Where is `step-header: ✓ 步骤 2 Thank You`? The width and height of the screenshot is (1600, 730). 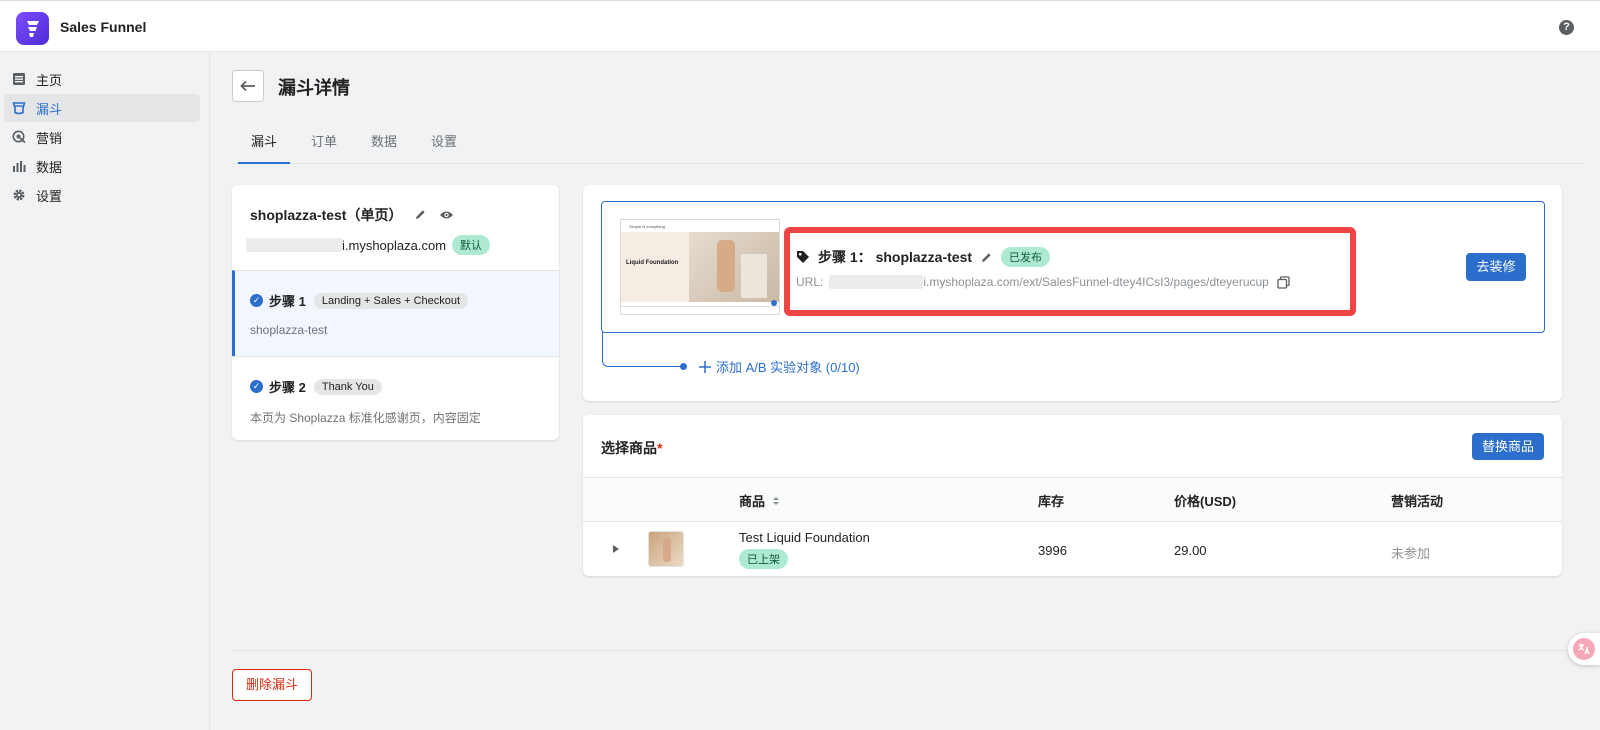
step-header: ✓ 步骤 2 Thank You is located at coordinates (316, 386).